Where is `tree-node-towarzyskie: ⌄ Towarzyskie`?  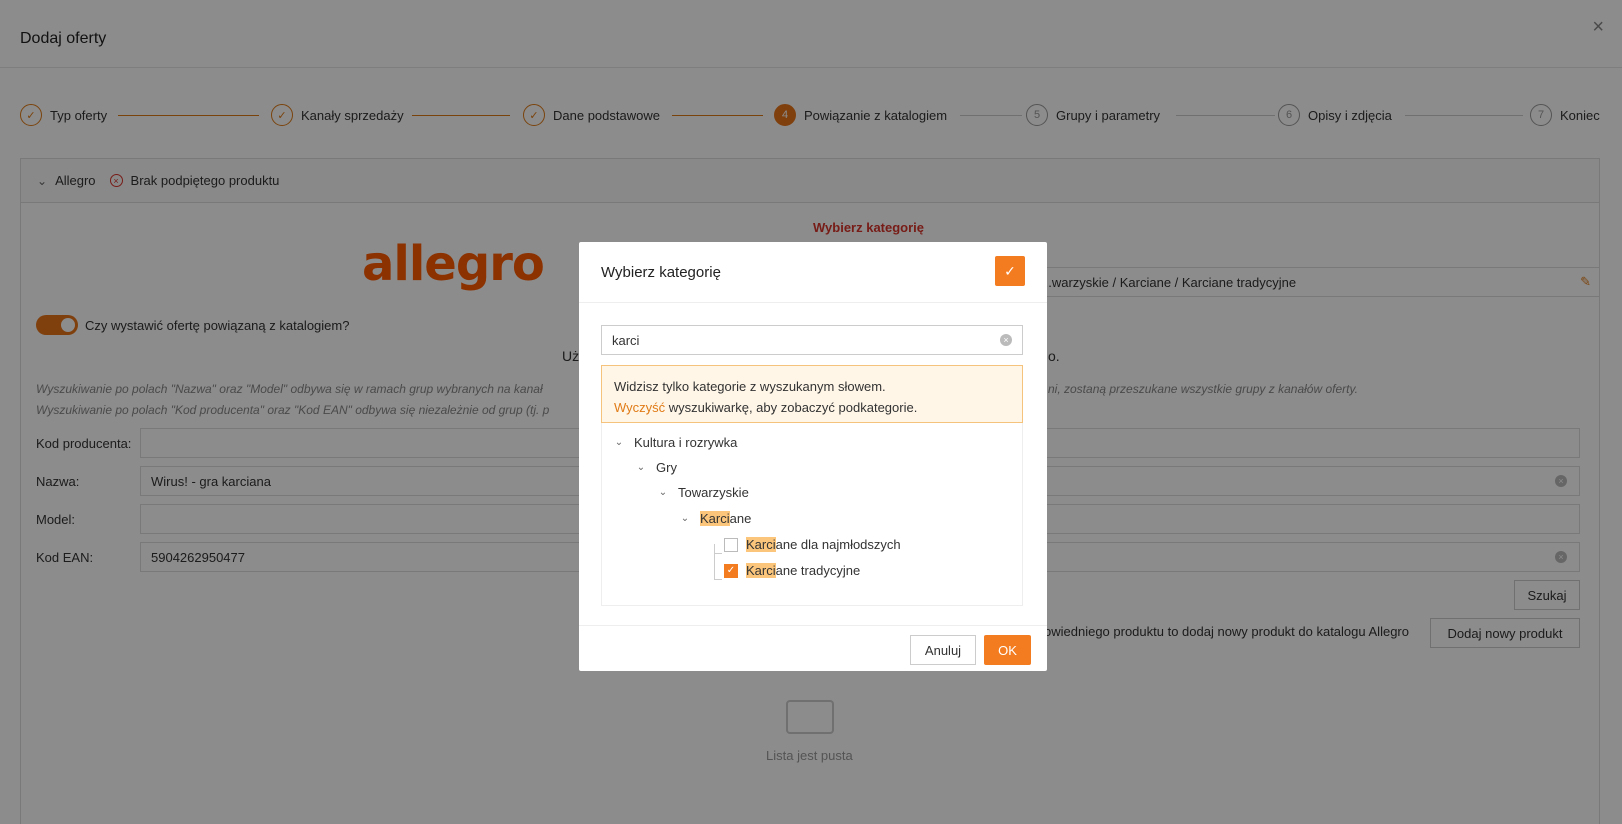 tree-node-towarzyskie: ⌄ Towarzyskie is located at coordinates (702, 492).